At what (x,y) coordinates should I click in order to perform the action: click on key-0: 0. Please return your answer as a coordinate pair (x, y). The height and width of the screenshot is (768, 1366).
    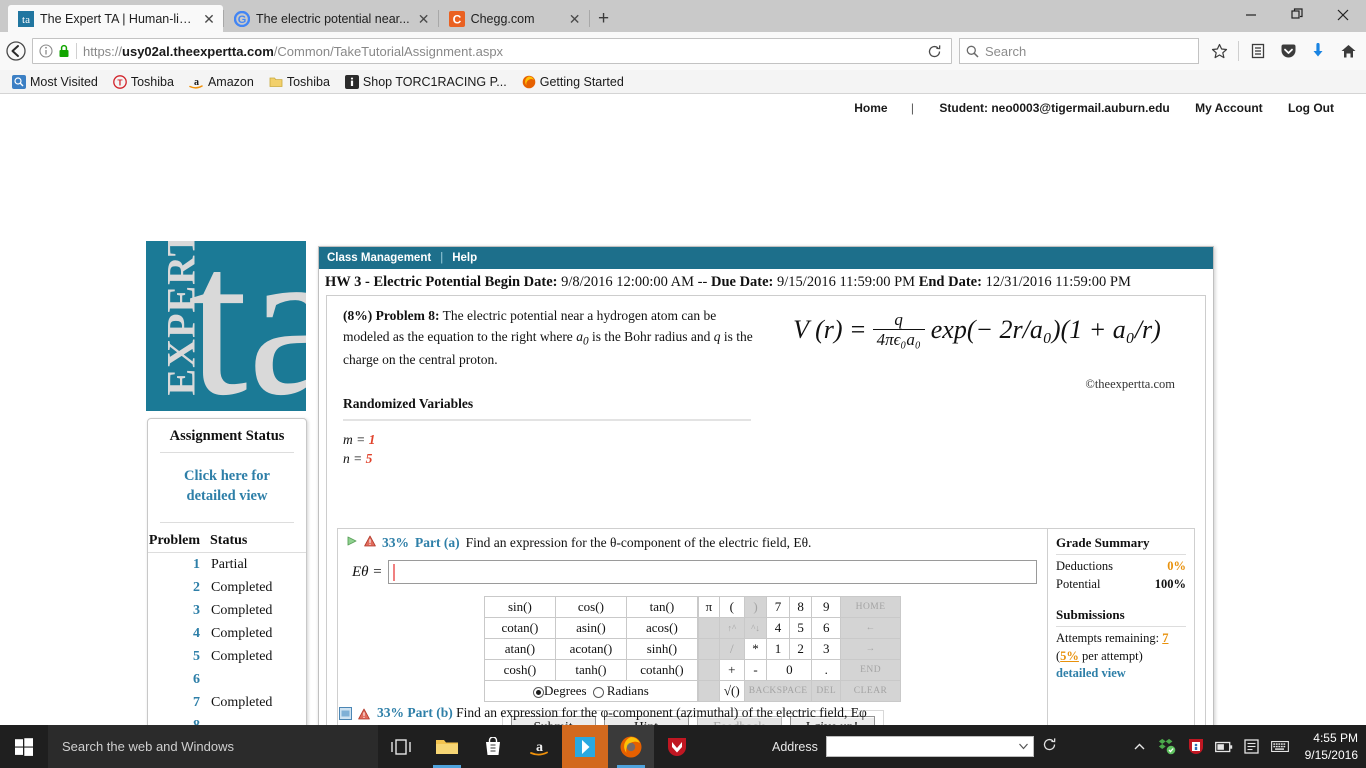
    Looking at the image, I should click on (789, 670).